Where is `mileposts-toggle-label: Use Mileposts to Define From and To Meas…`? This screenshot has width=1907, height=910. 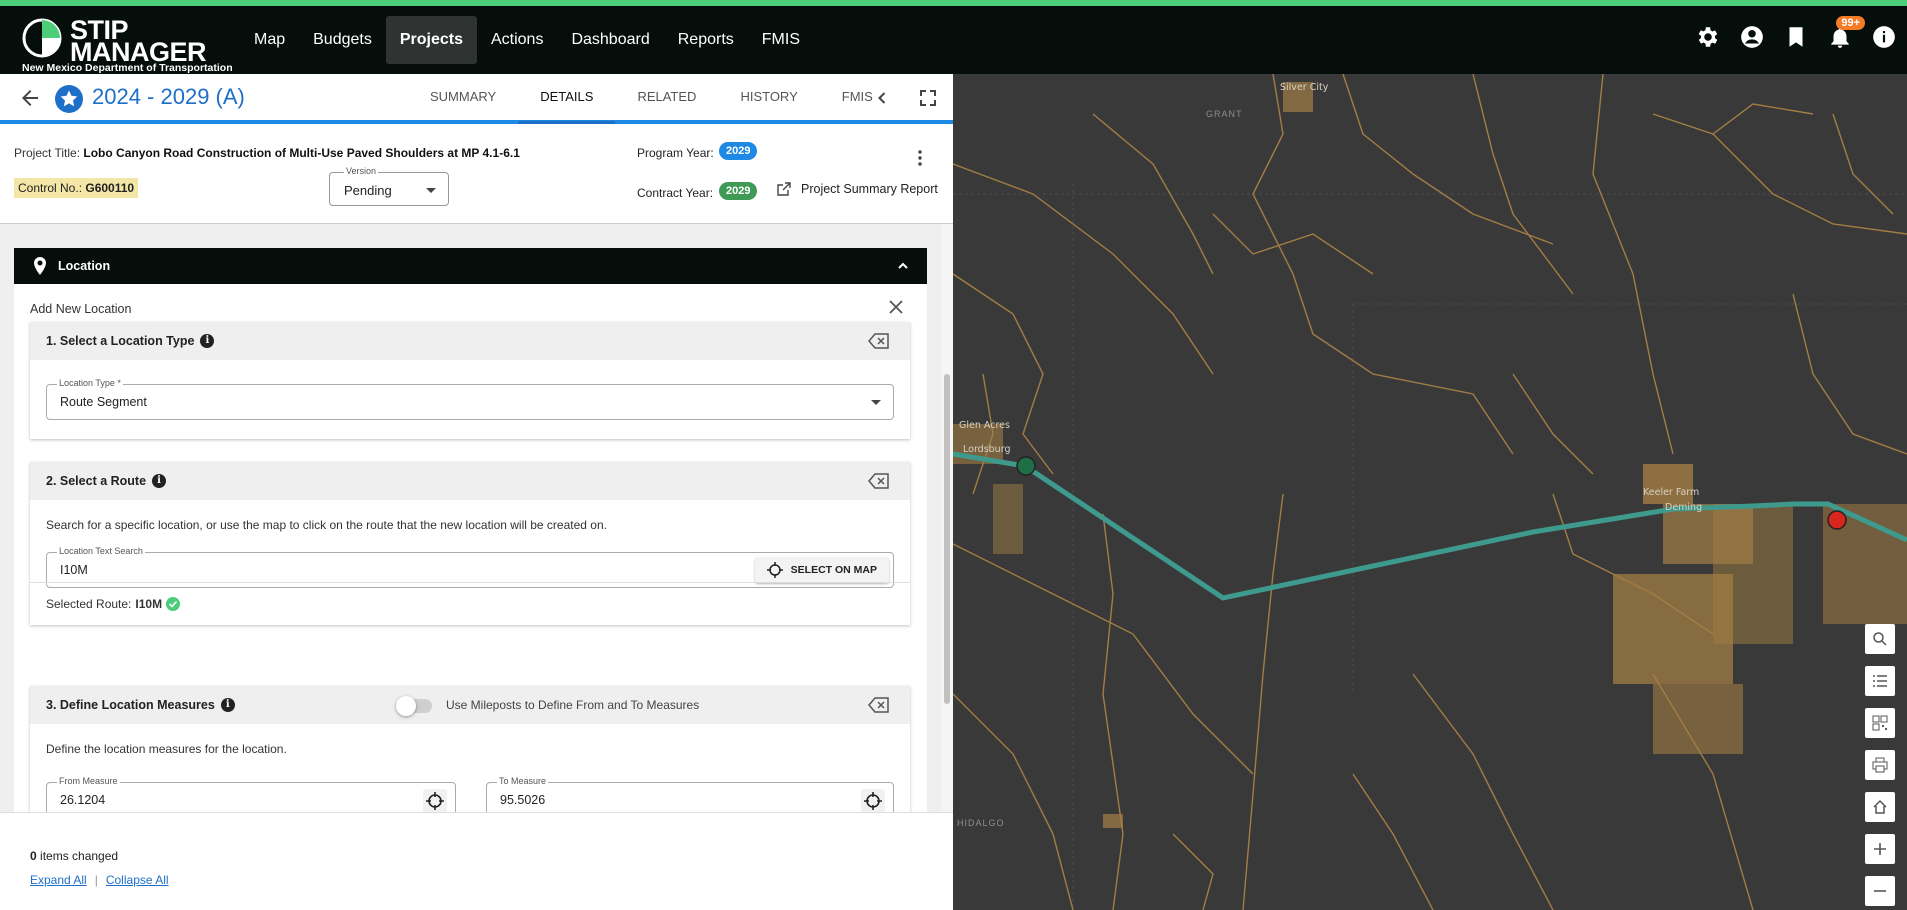 mileposts-toggle-label: Use Mileposts to Define From and To Meas… is located at coordinates (573, 705).